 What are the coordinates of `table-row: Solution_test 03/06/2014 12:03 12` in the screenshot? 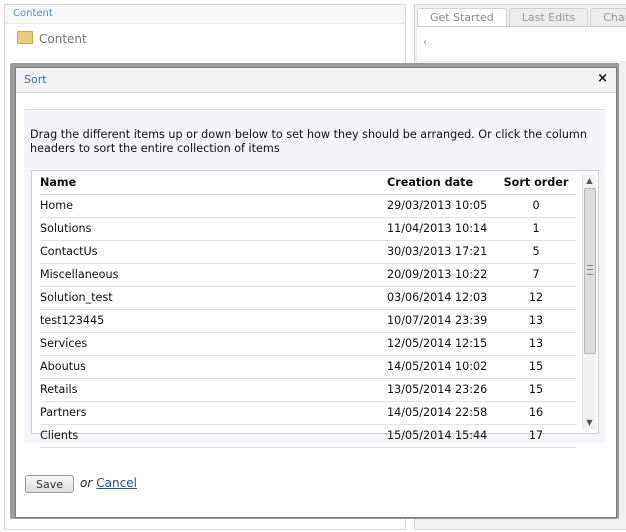 It's located at (308, 298).